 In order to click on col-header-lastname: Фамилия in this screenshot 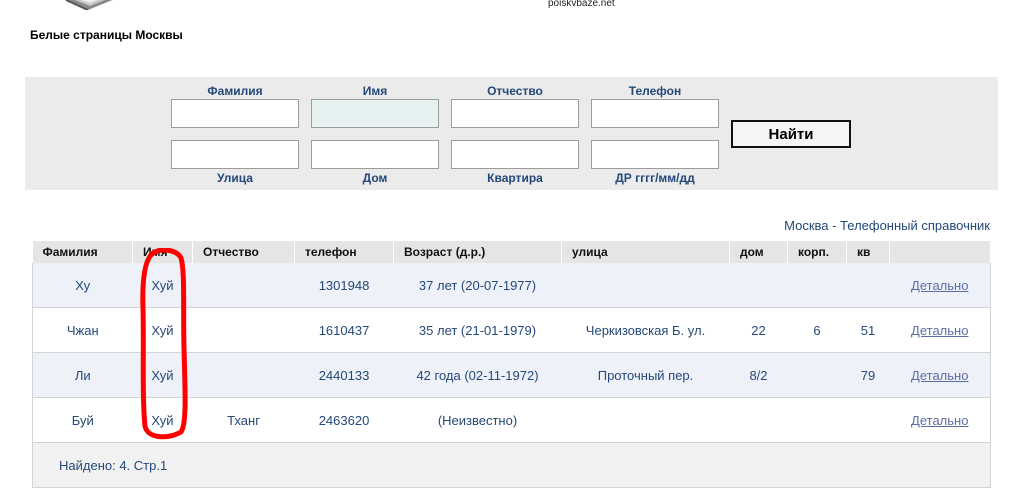, I will do `click(82, 252)`.